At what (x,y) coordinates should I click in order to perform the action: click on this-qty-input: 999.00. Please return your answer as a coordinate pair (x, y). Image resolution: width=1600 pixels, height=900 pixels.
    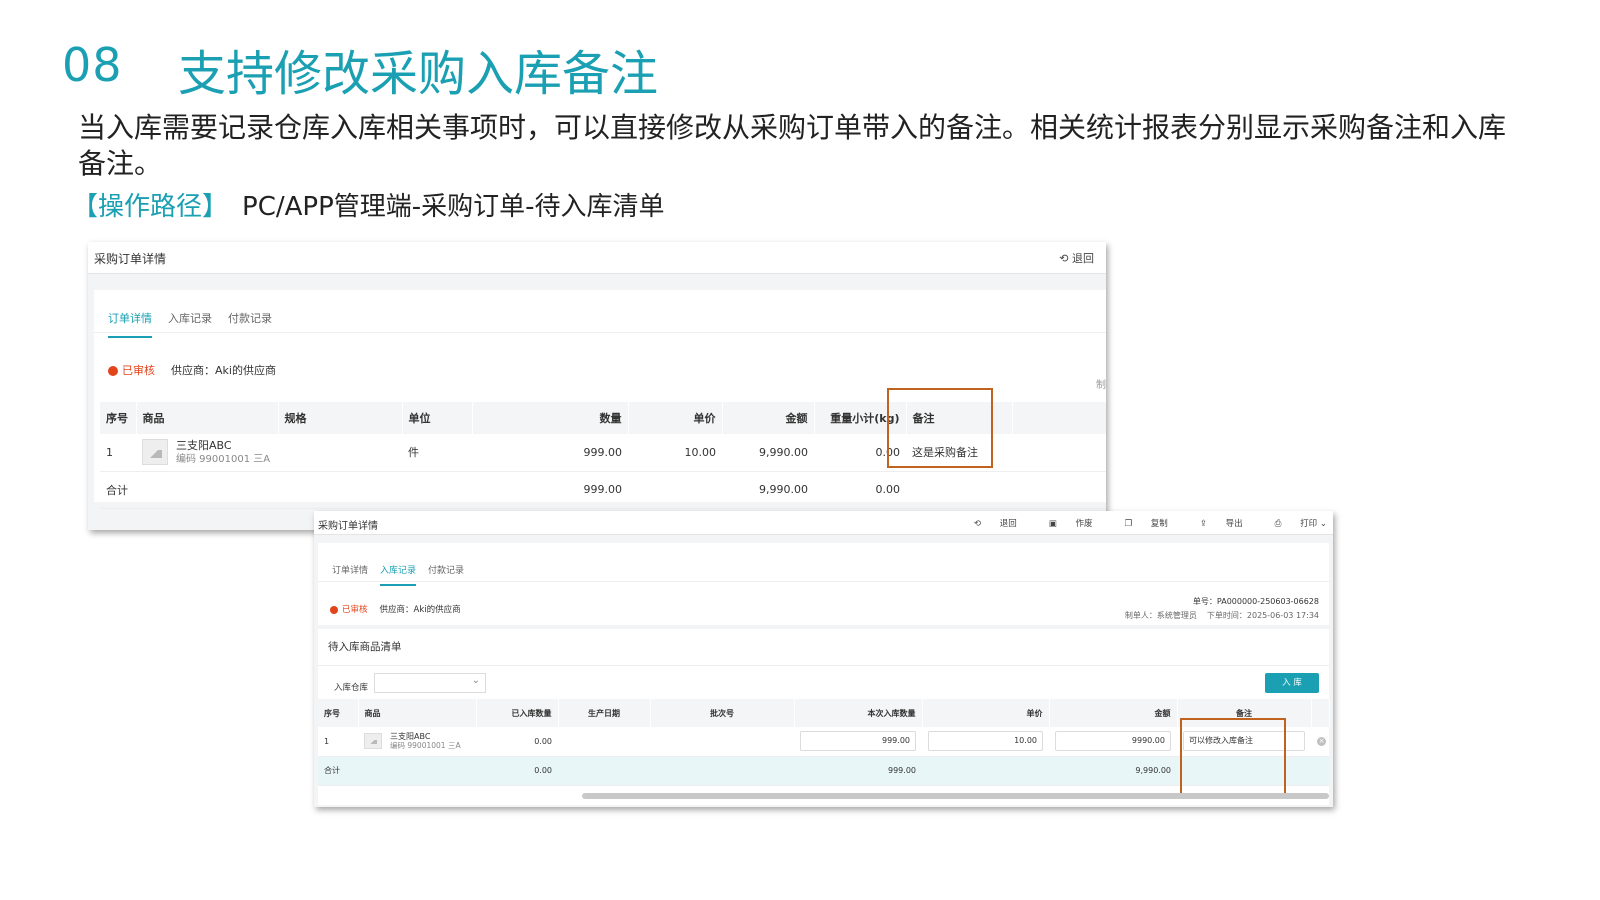
    Looking at the image, I should click on (858, 741).